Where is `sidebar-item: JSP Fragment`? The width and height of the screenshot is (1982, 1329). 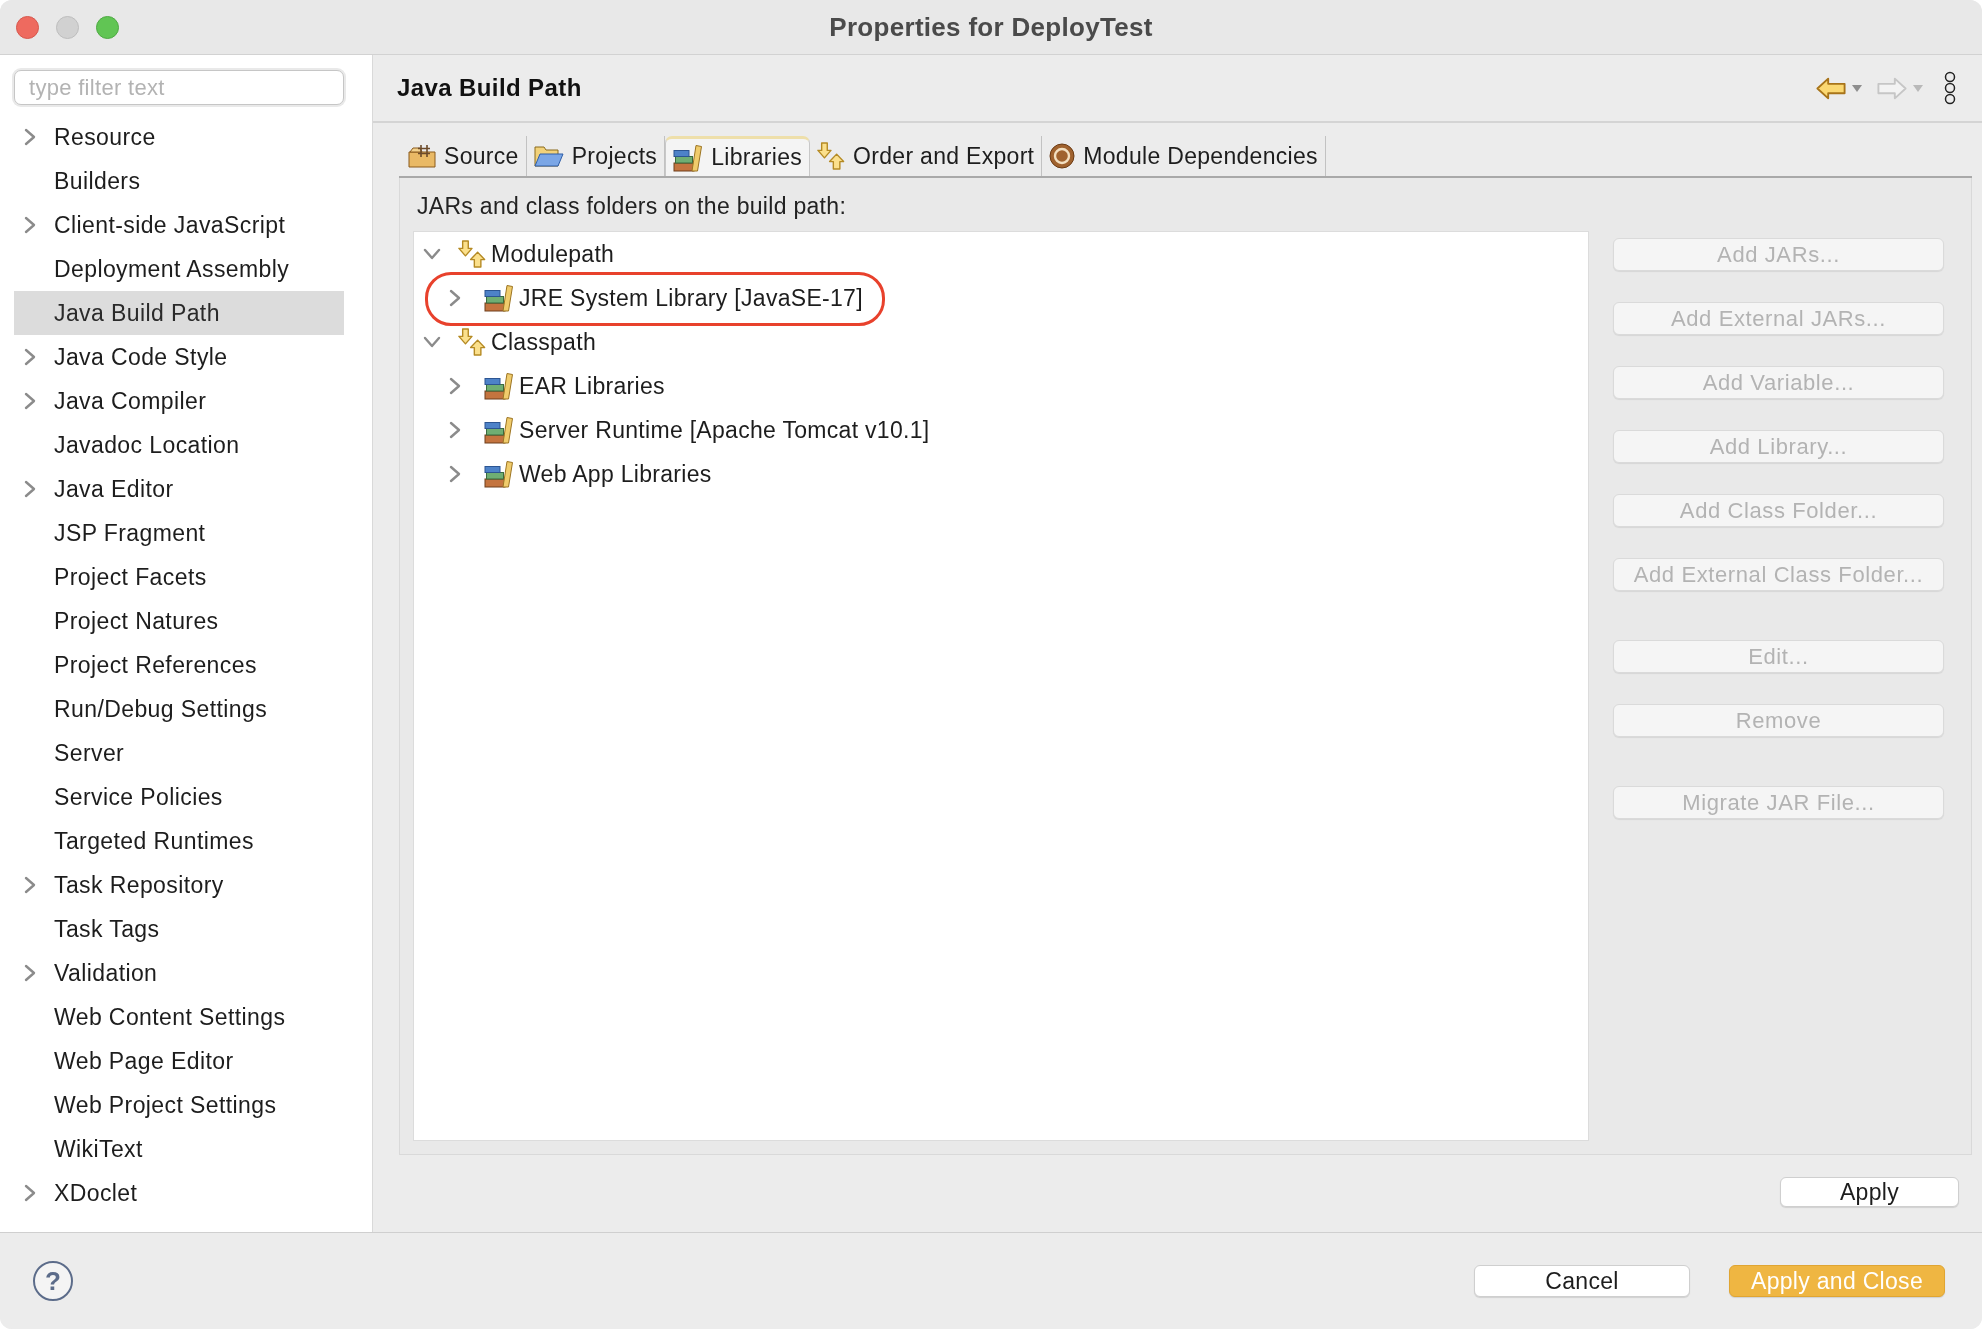 sidebar-item: JSP Fragment is located at coordinates (179, 533).